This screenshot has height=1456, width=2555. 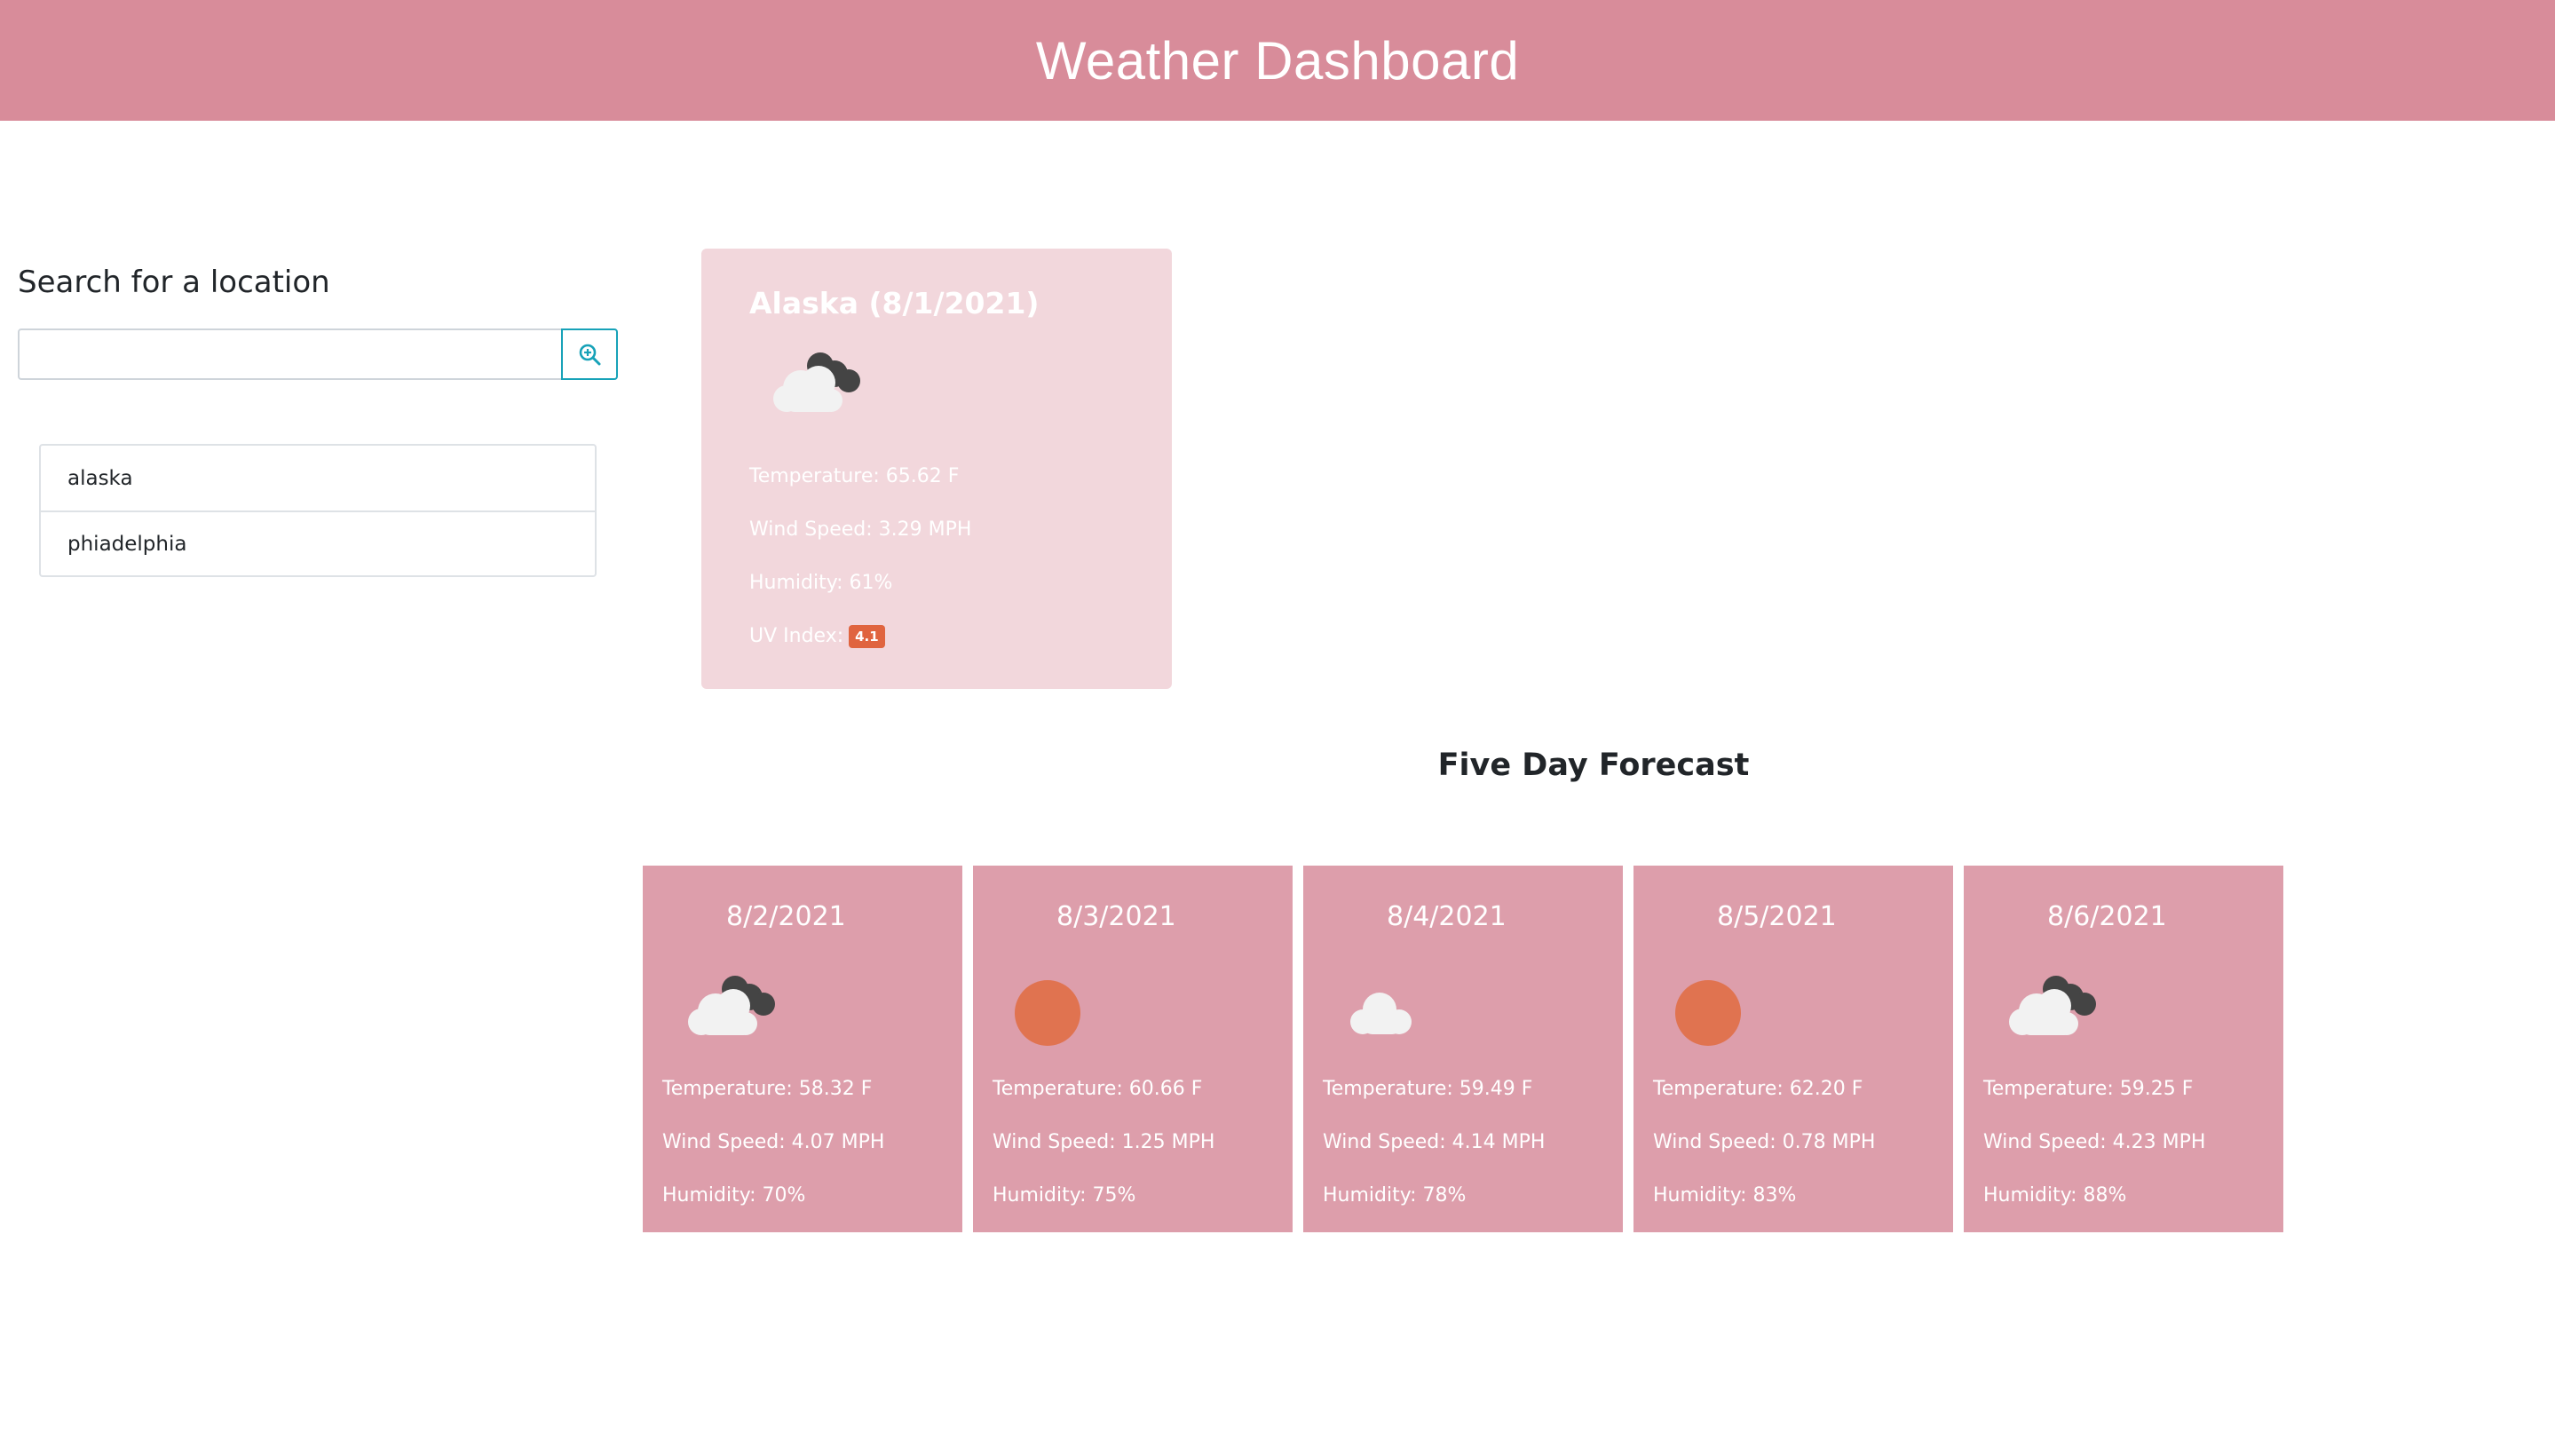 What do you see at coordinates (1064, 1195) in the screenshot?
I see `forecast-humidity: Humidity: 75%` at bounding box center [1064, 1195].